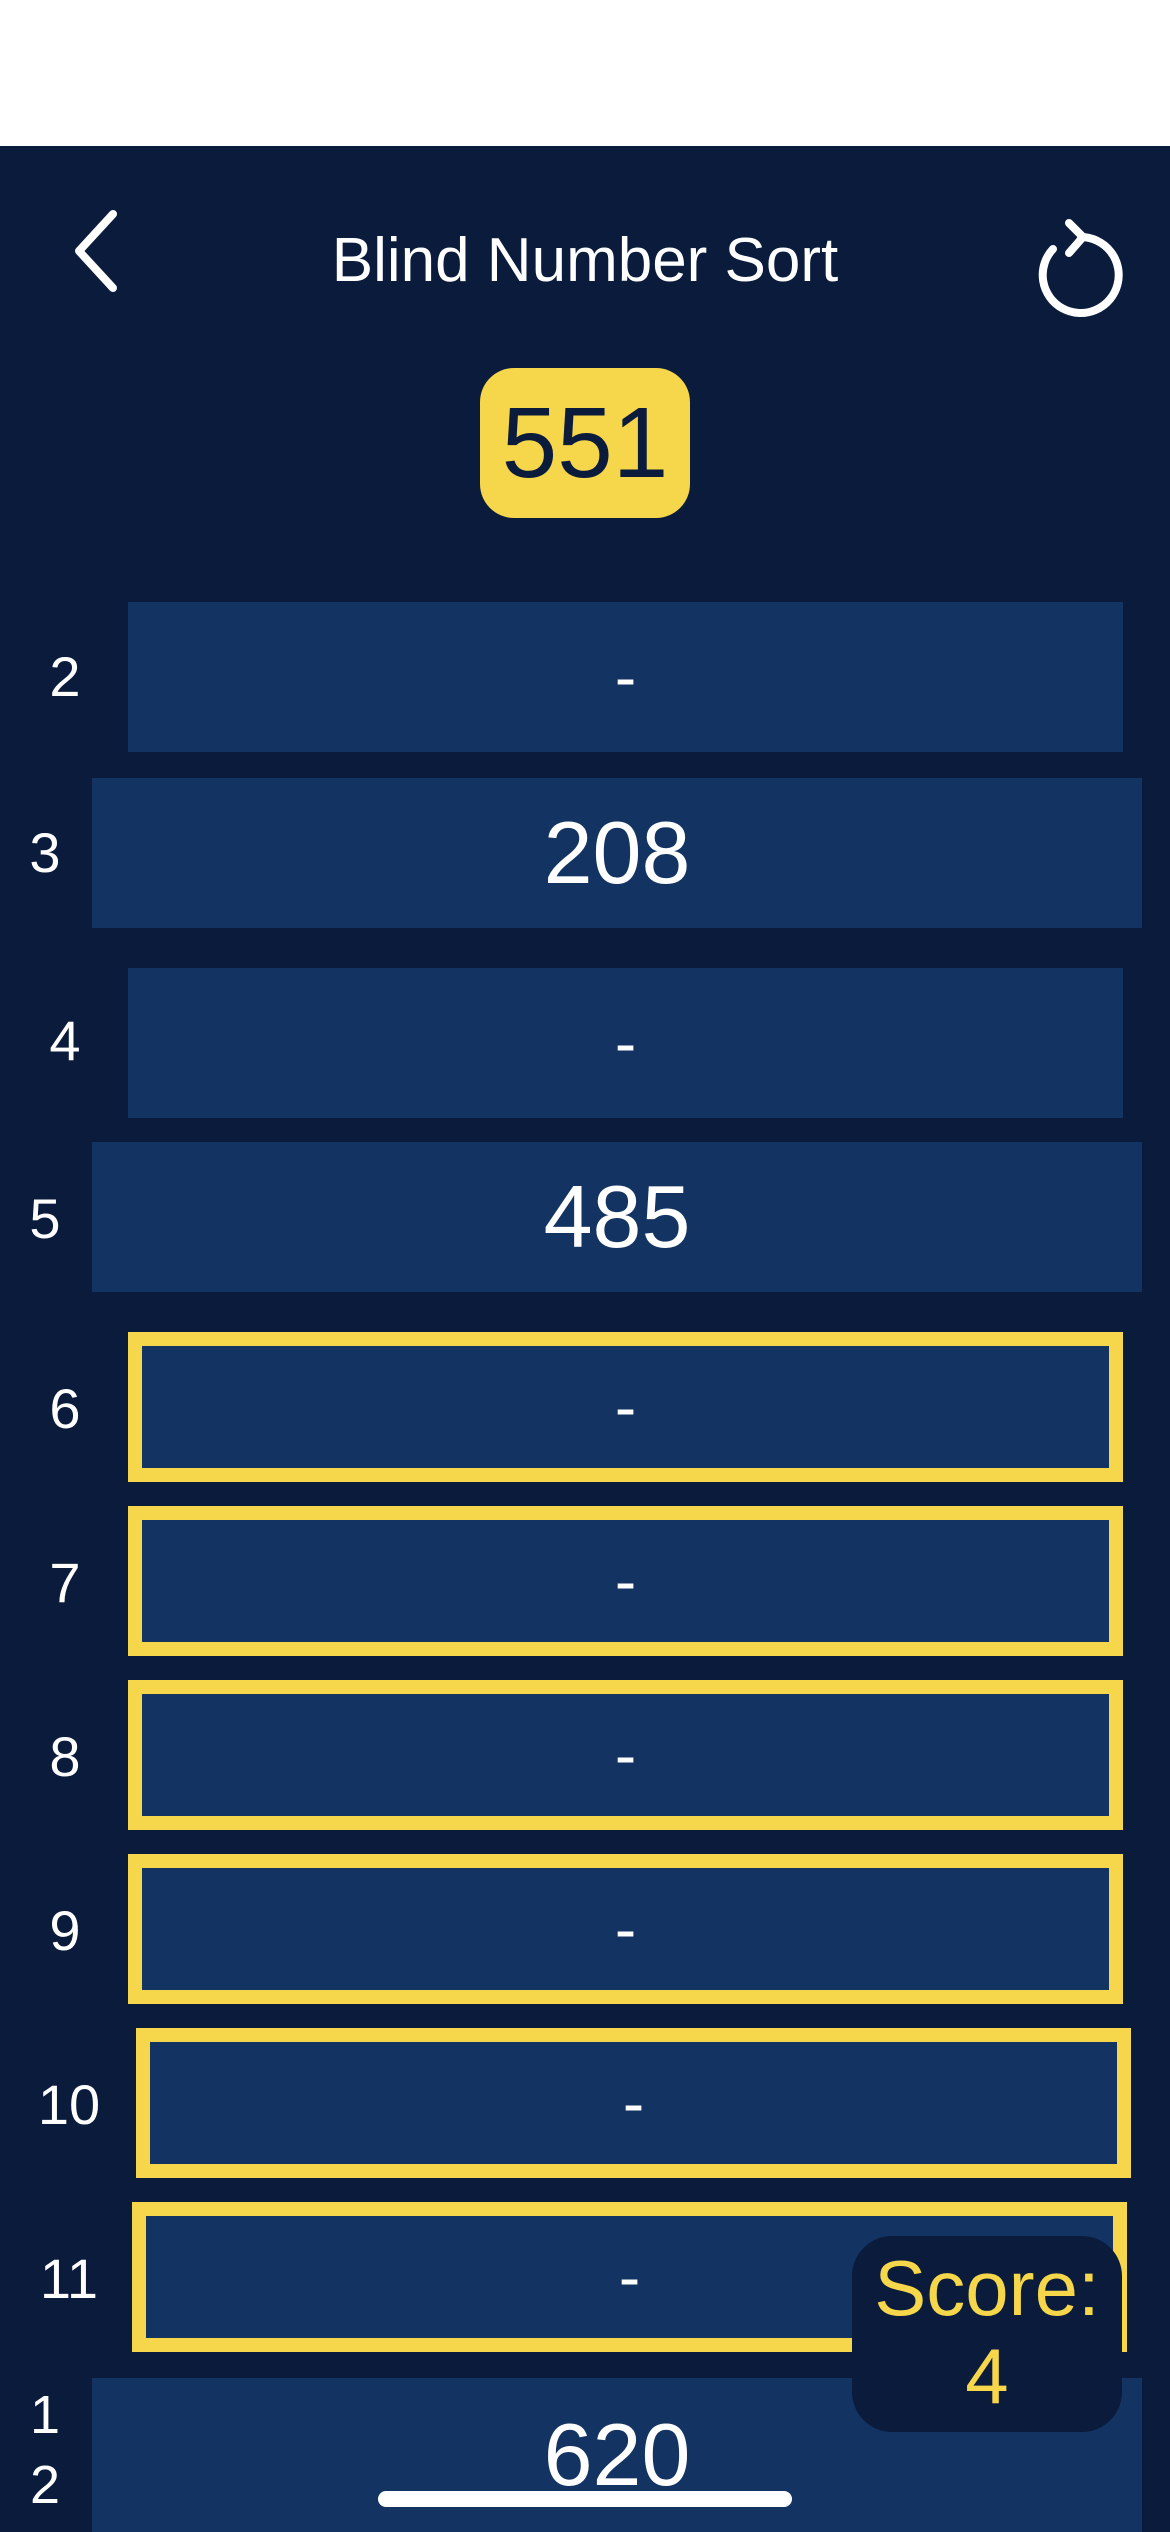  What do you see at coordinates (65, 1756) in the screenshot?
I see `slot-label: 8` at bounding box center [65, 1756].